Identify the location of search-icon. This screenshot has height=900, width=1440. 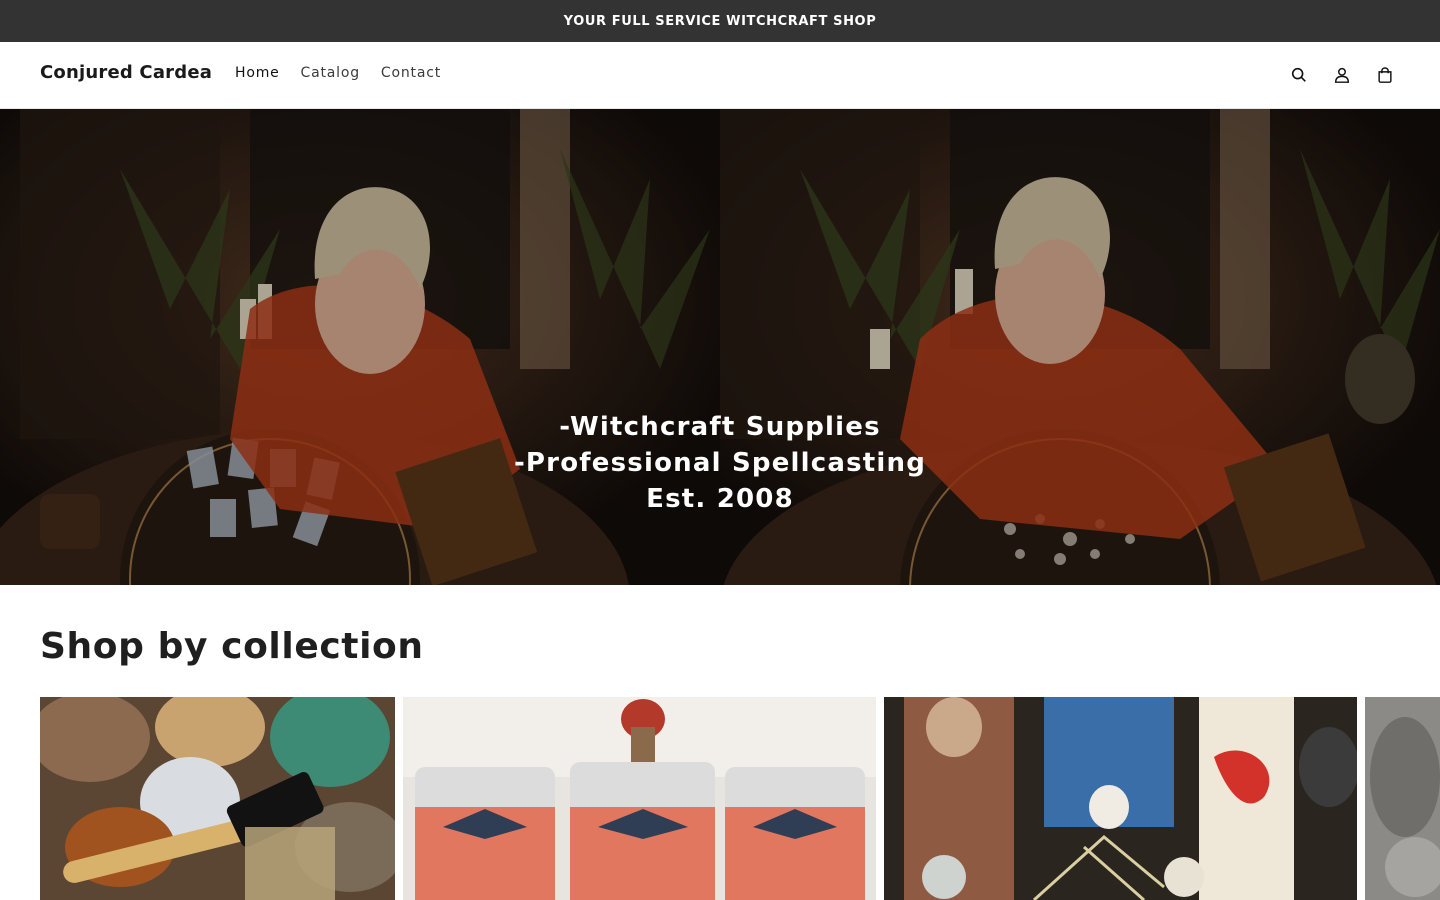
(1299, 75).